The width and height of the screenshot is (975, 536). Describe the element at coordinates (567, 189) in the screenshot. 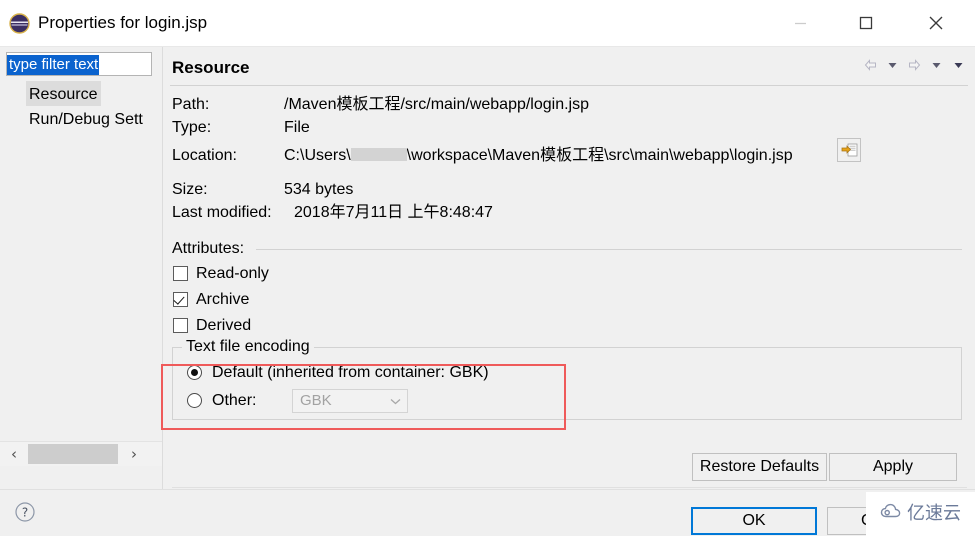

I see `info-row-size: Size: 534 bytes` at that location.